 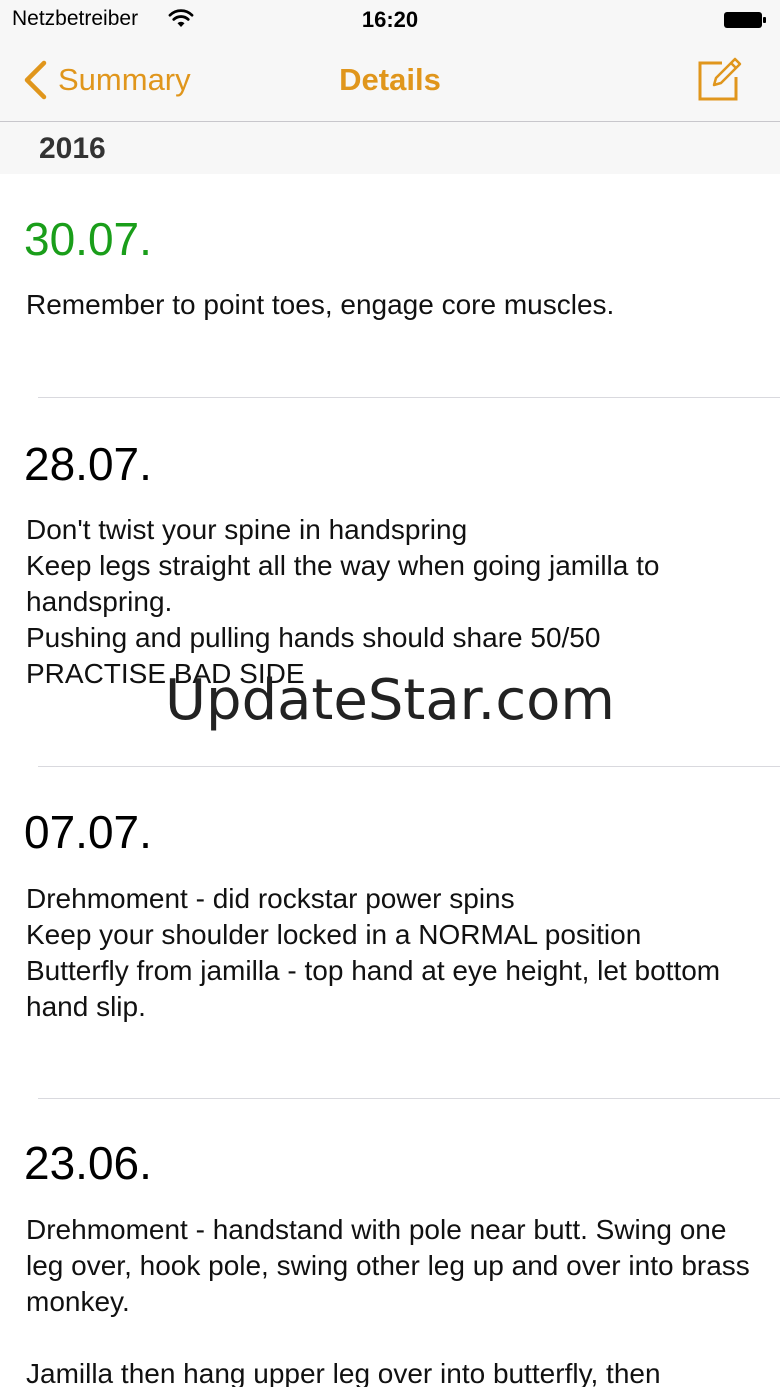 What do you see at coordinates (88, 1163) in the screenshot?
I see `entry-date: 23.06.` at bounding box center [88, 1163].